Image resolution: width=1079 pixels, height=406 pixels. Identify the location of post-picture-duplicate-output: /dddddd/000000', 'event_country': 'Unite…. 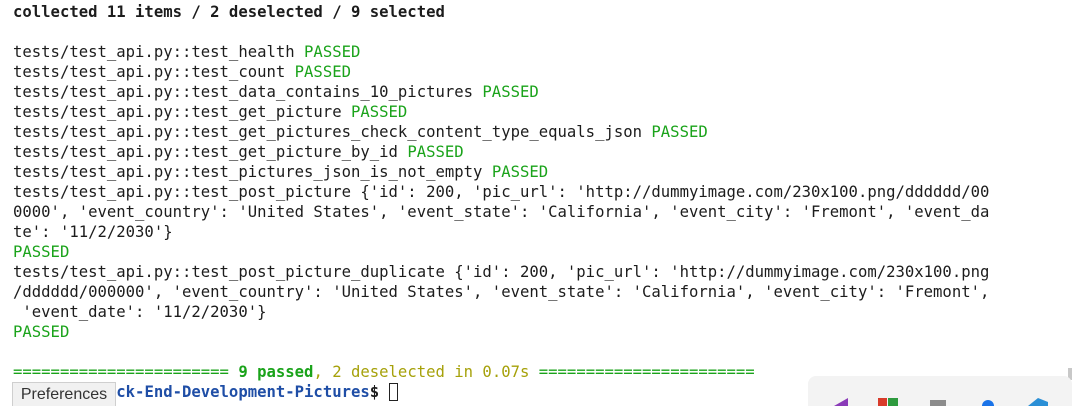
(501, 292).